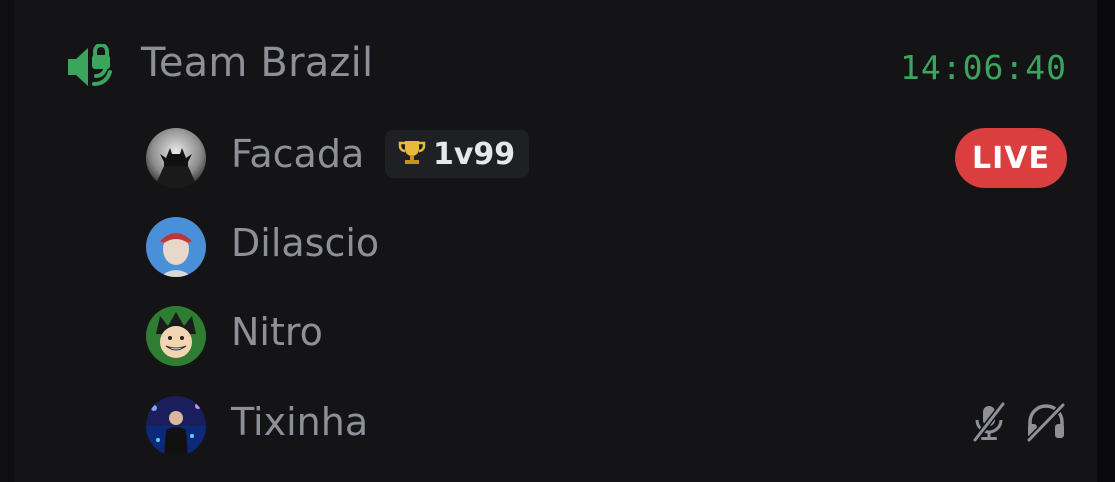 The width and height of the screenshot is (1115, 482). Describe the element at coordinates (412, 154) in the screenshot. I see `trophy-icon` at that location.